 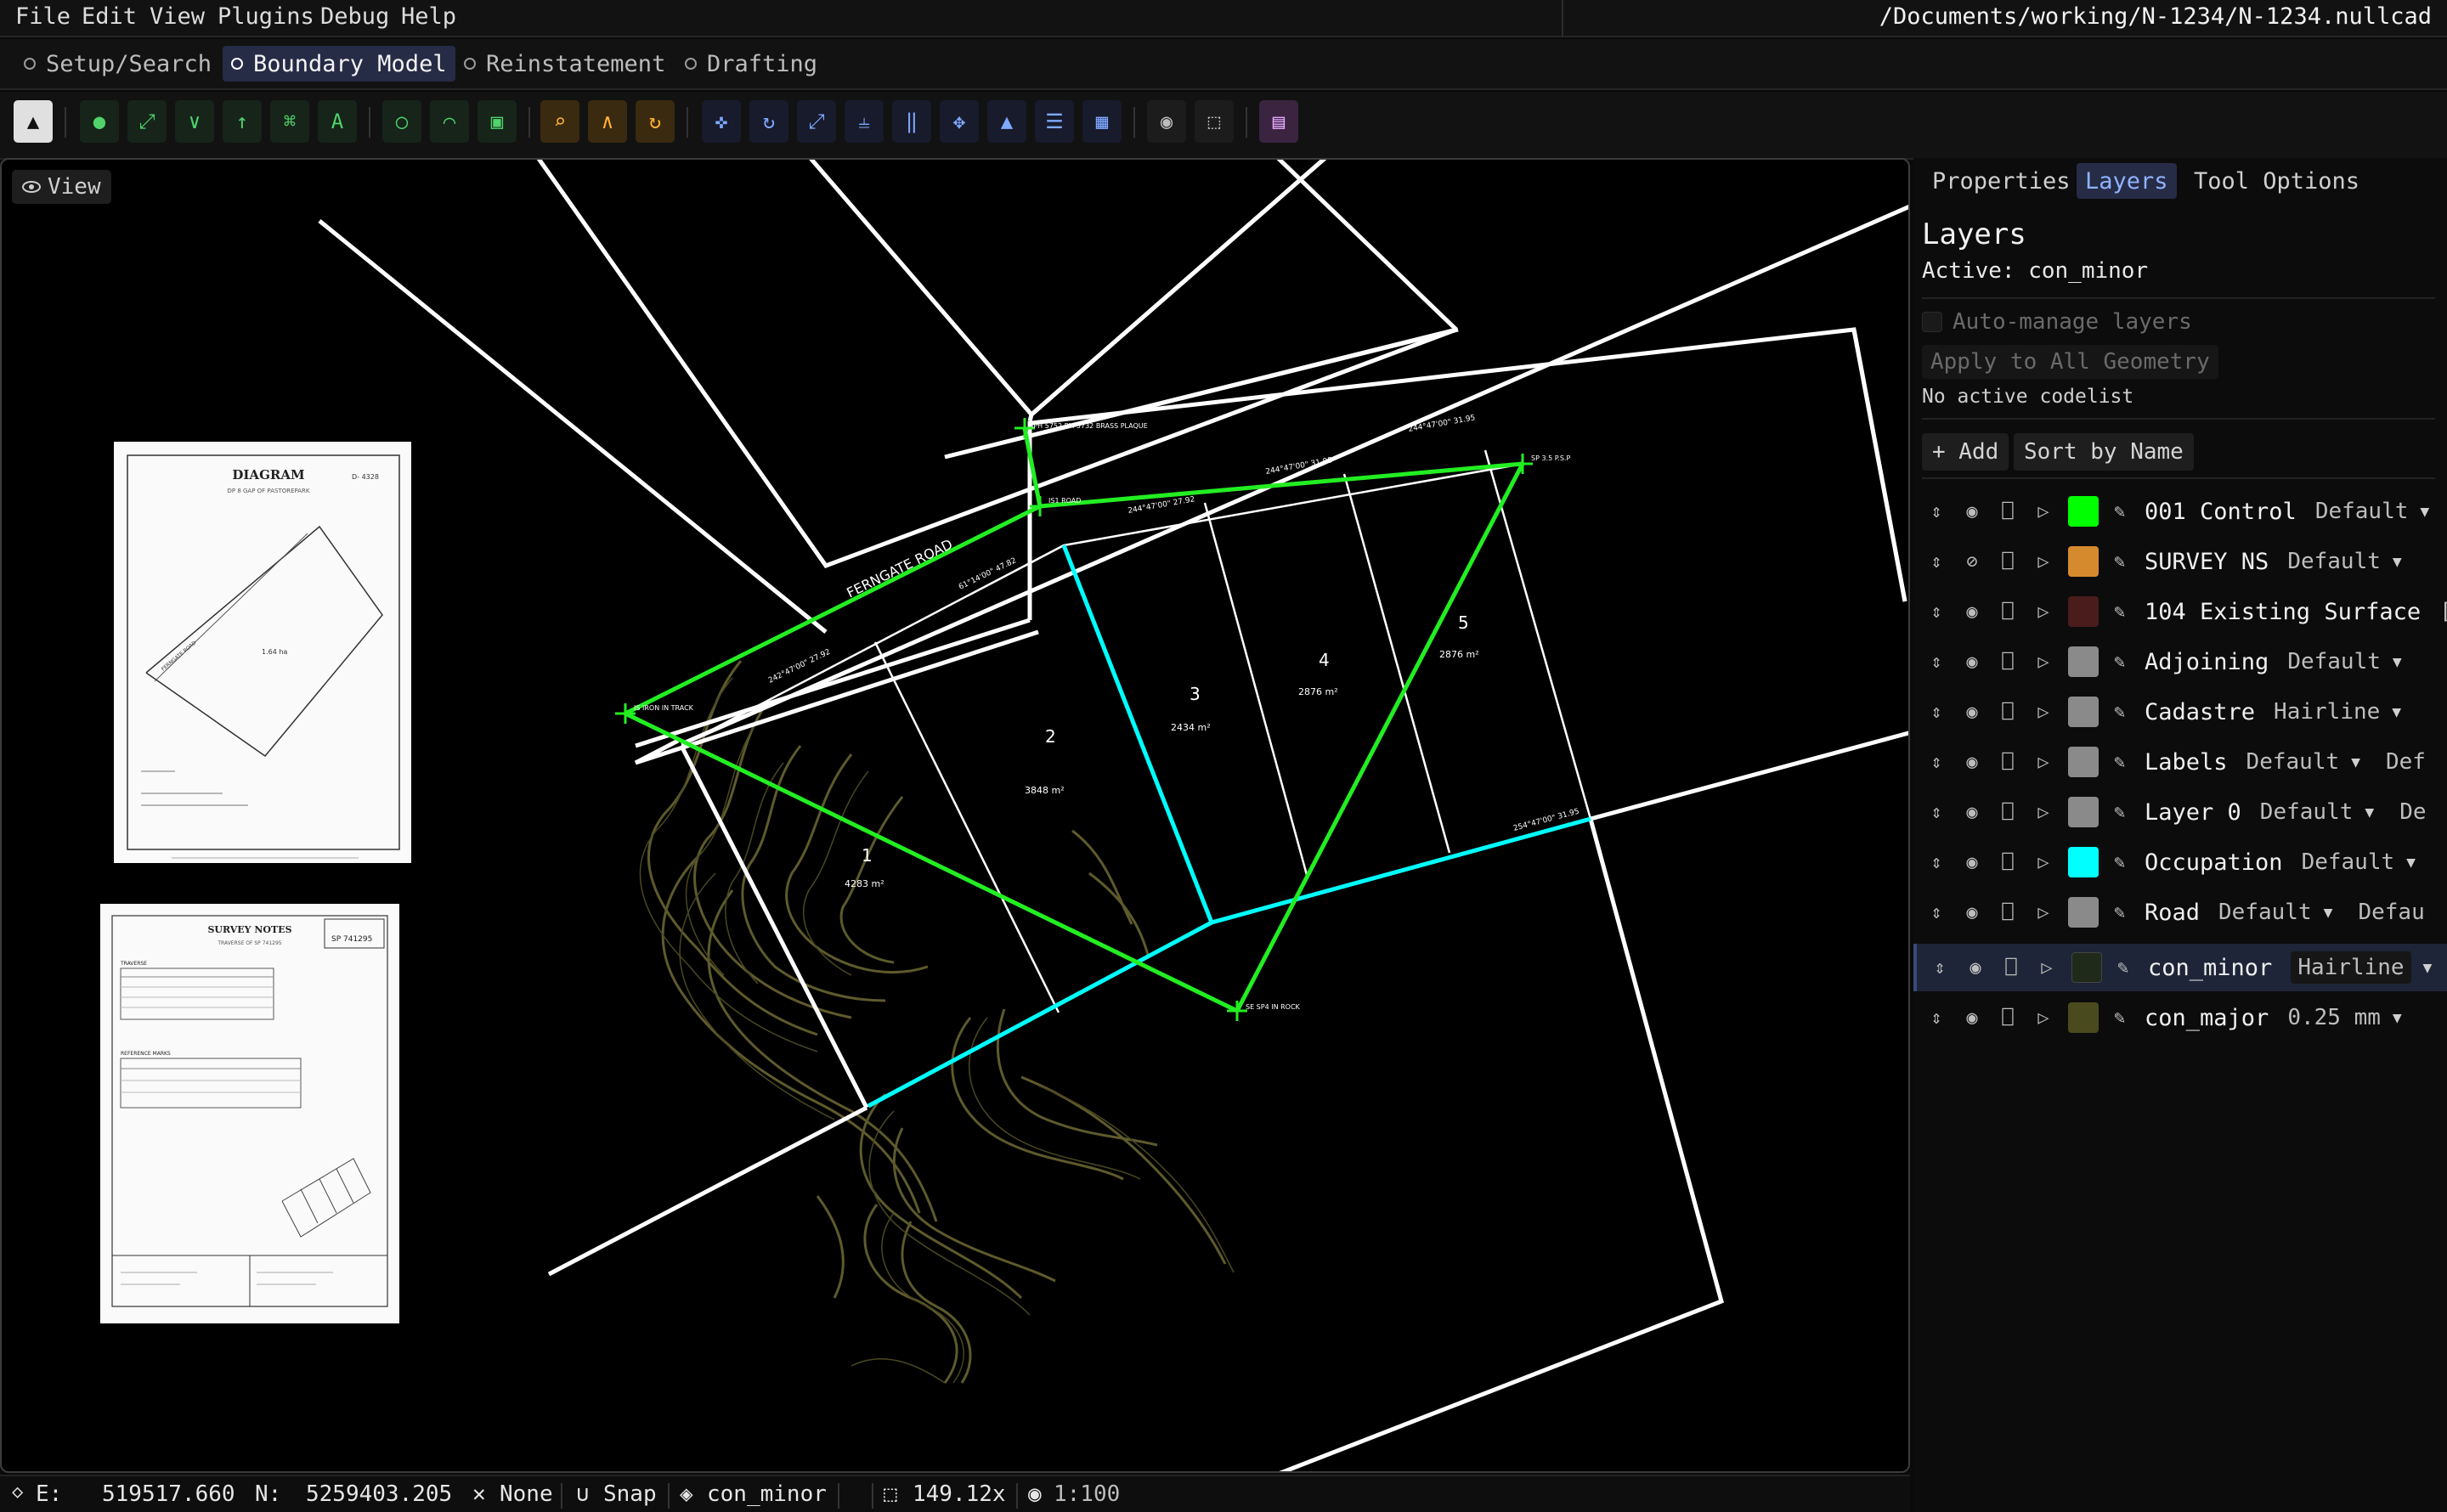 What do you see at coordinates (751, 64) in the screenshot?
I see `tab-drafting: Drafting` at bounding box center [751, 64].